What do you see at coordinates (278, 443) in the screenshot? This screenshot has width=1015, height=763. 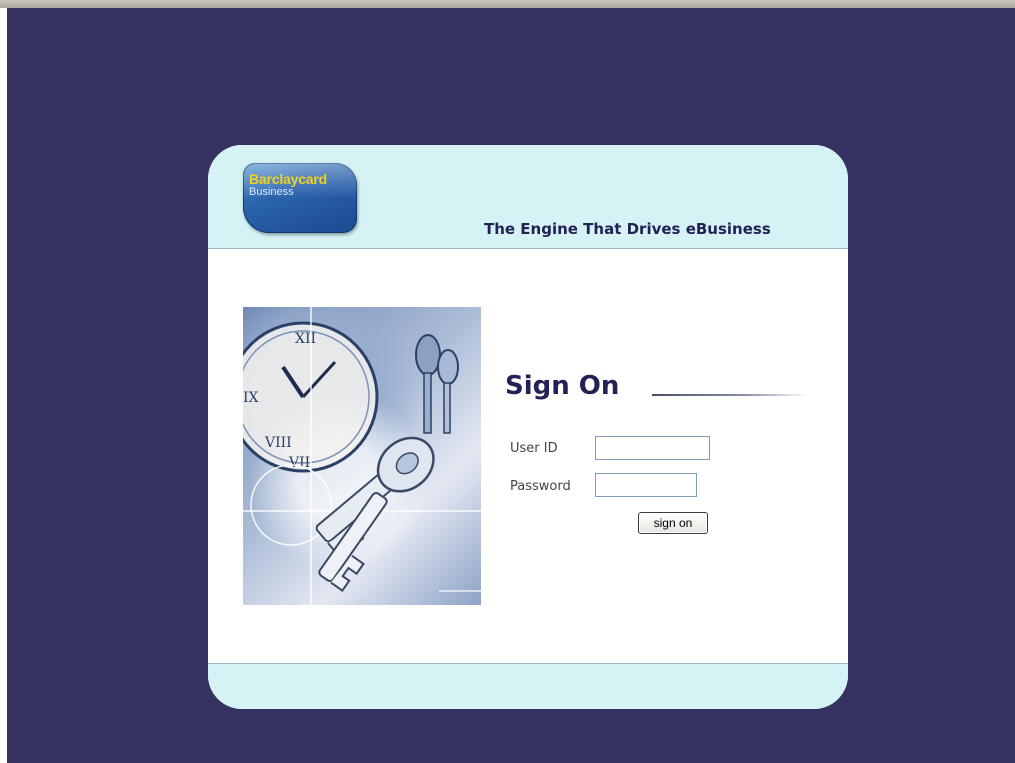 I see `svg-text: VIII` at bounding box center [278, 443].